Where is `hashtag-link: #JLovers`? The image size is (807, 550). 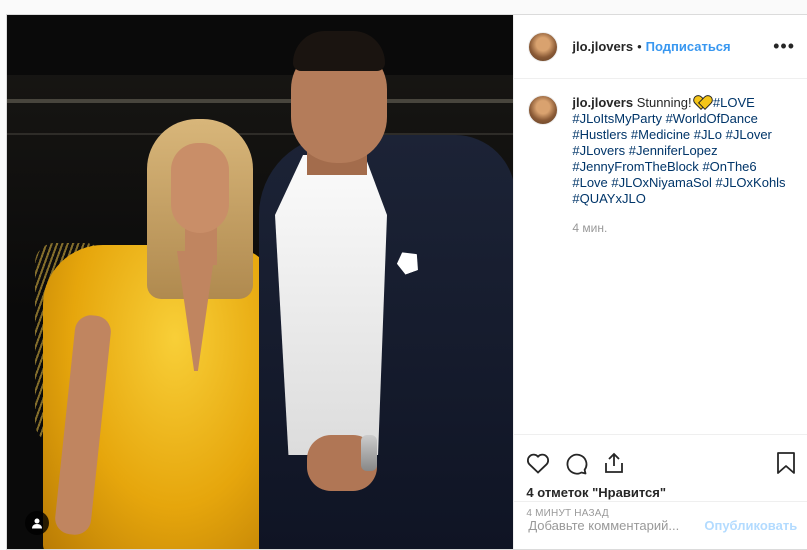 hashtag-link: #JLovers is located at coordinates (598, 150).